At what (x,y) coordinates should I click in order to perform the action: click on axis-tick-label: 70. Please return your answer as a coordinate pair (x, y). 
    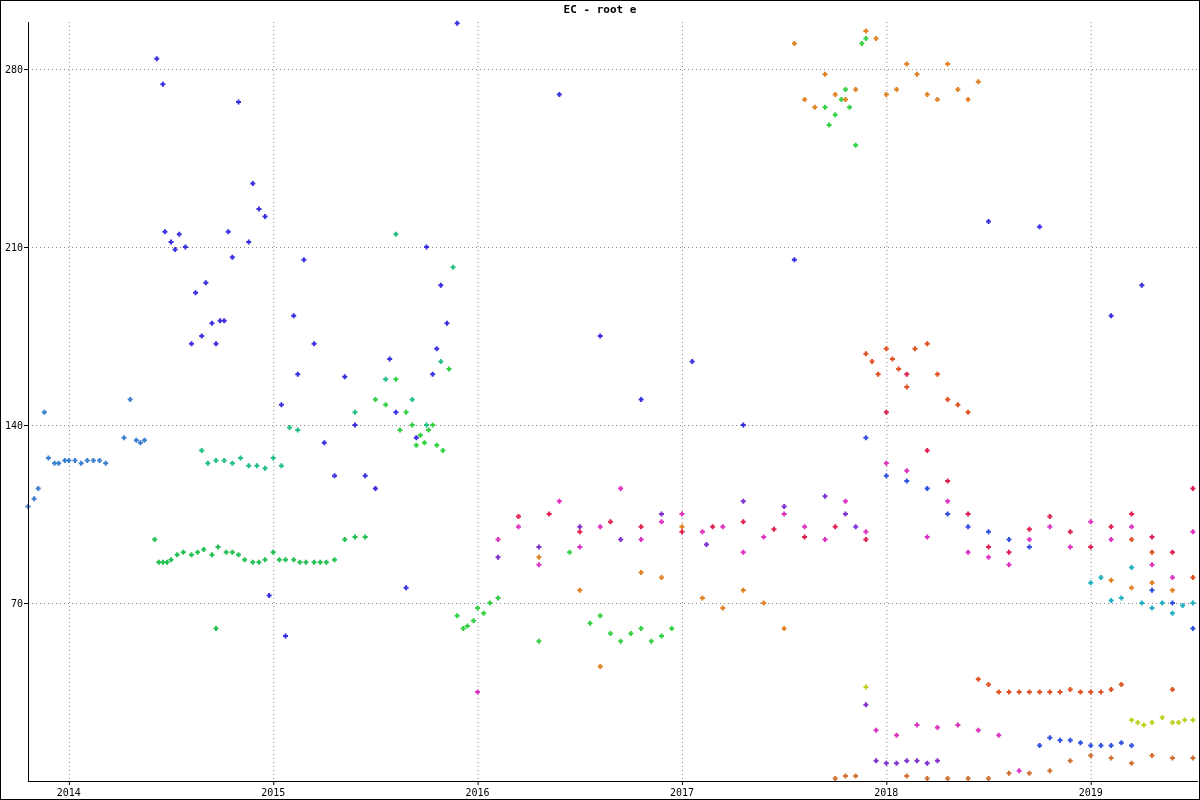
    Looking at the image, I should click on (16, 603).